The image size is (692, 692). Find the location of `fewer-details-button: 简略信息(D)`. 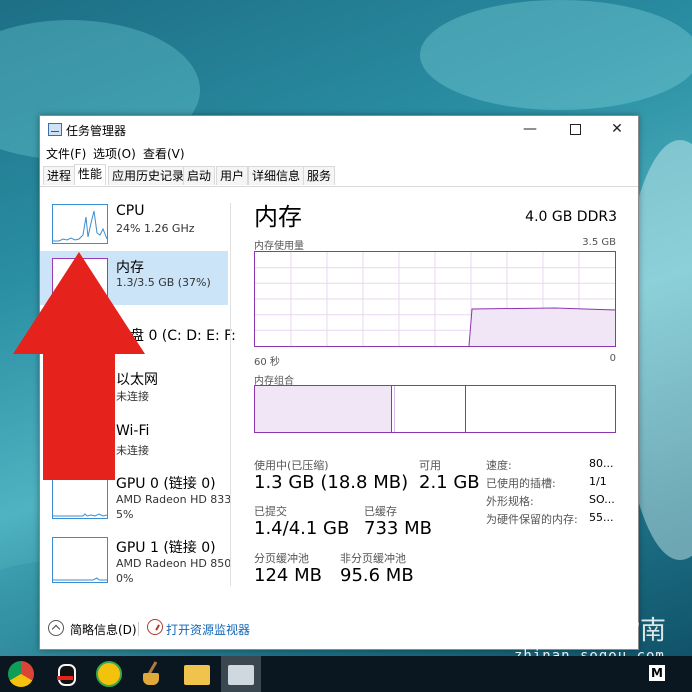

fewer-details-button: 简略信息(D) is located at coordinates (103, 629).